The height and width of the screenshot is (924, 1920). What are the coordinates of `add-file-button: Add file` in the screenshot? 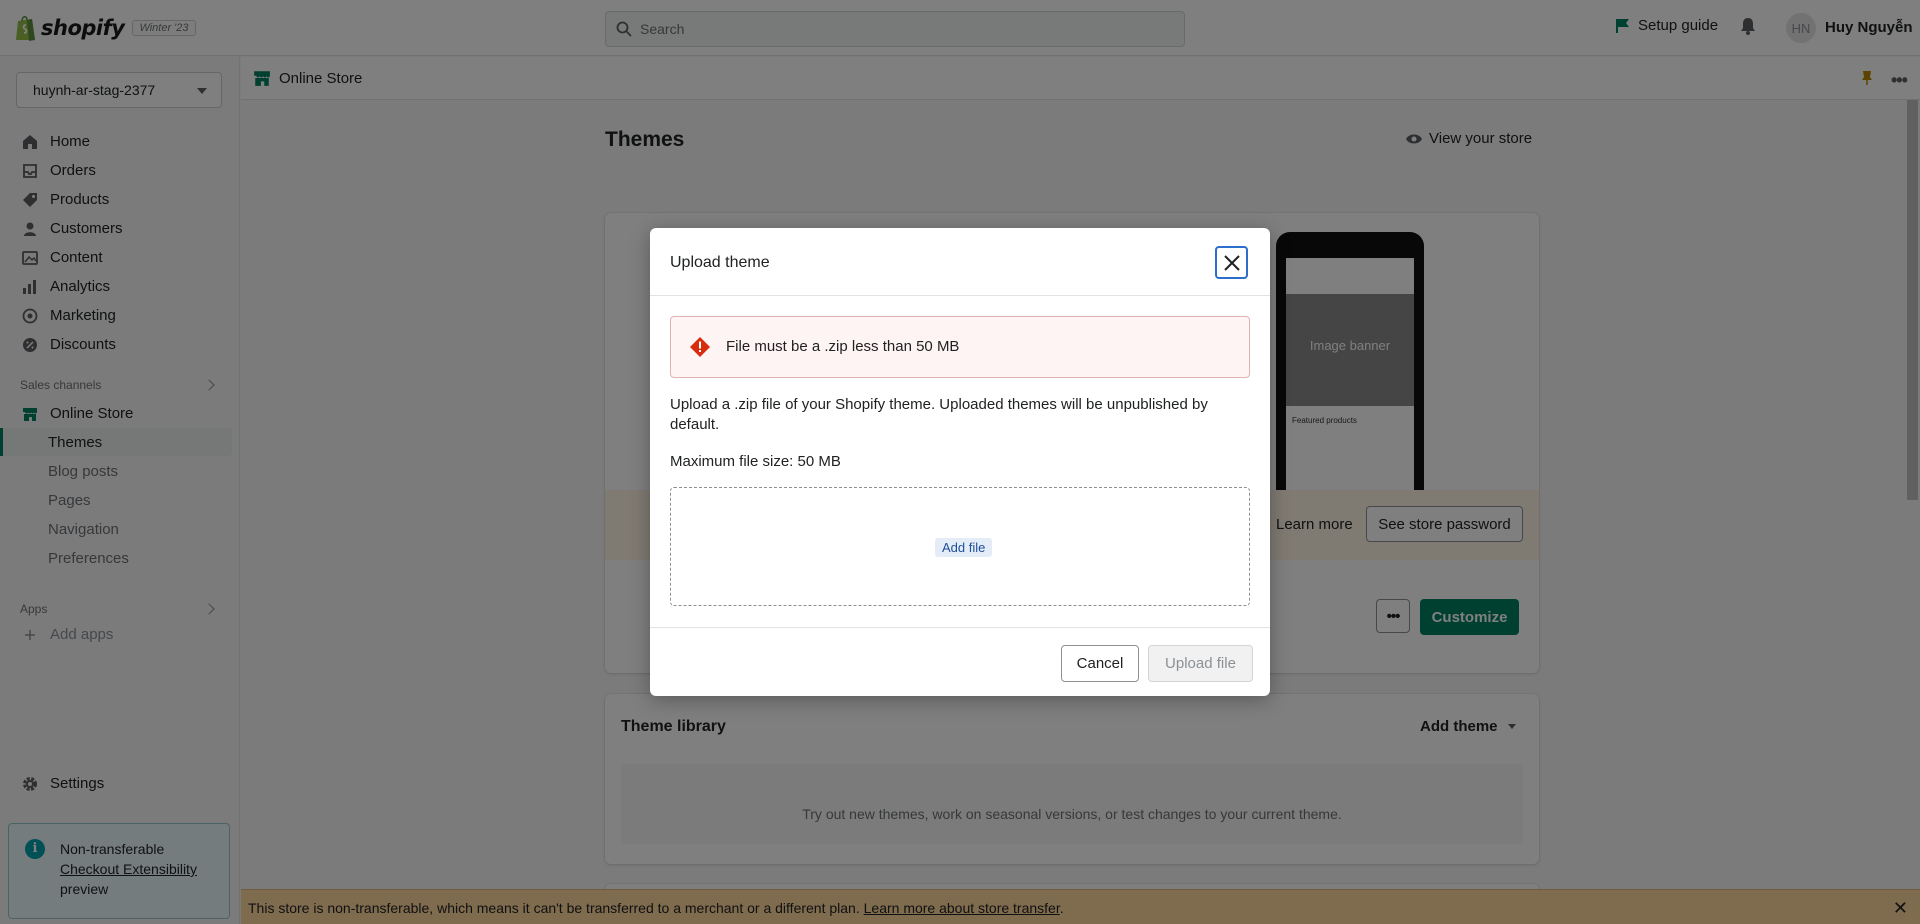 It's located at (964, 547).